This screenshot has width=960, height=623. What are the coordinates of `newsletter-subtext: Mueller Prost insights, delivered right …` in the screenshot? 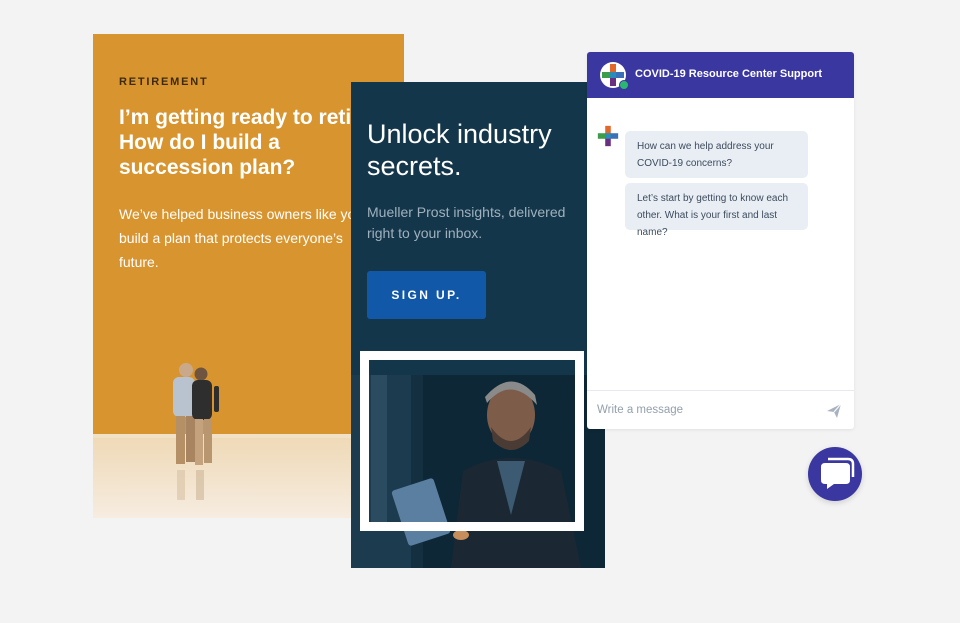 It's located at (466, 222).